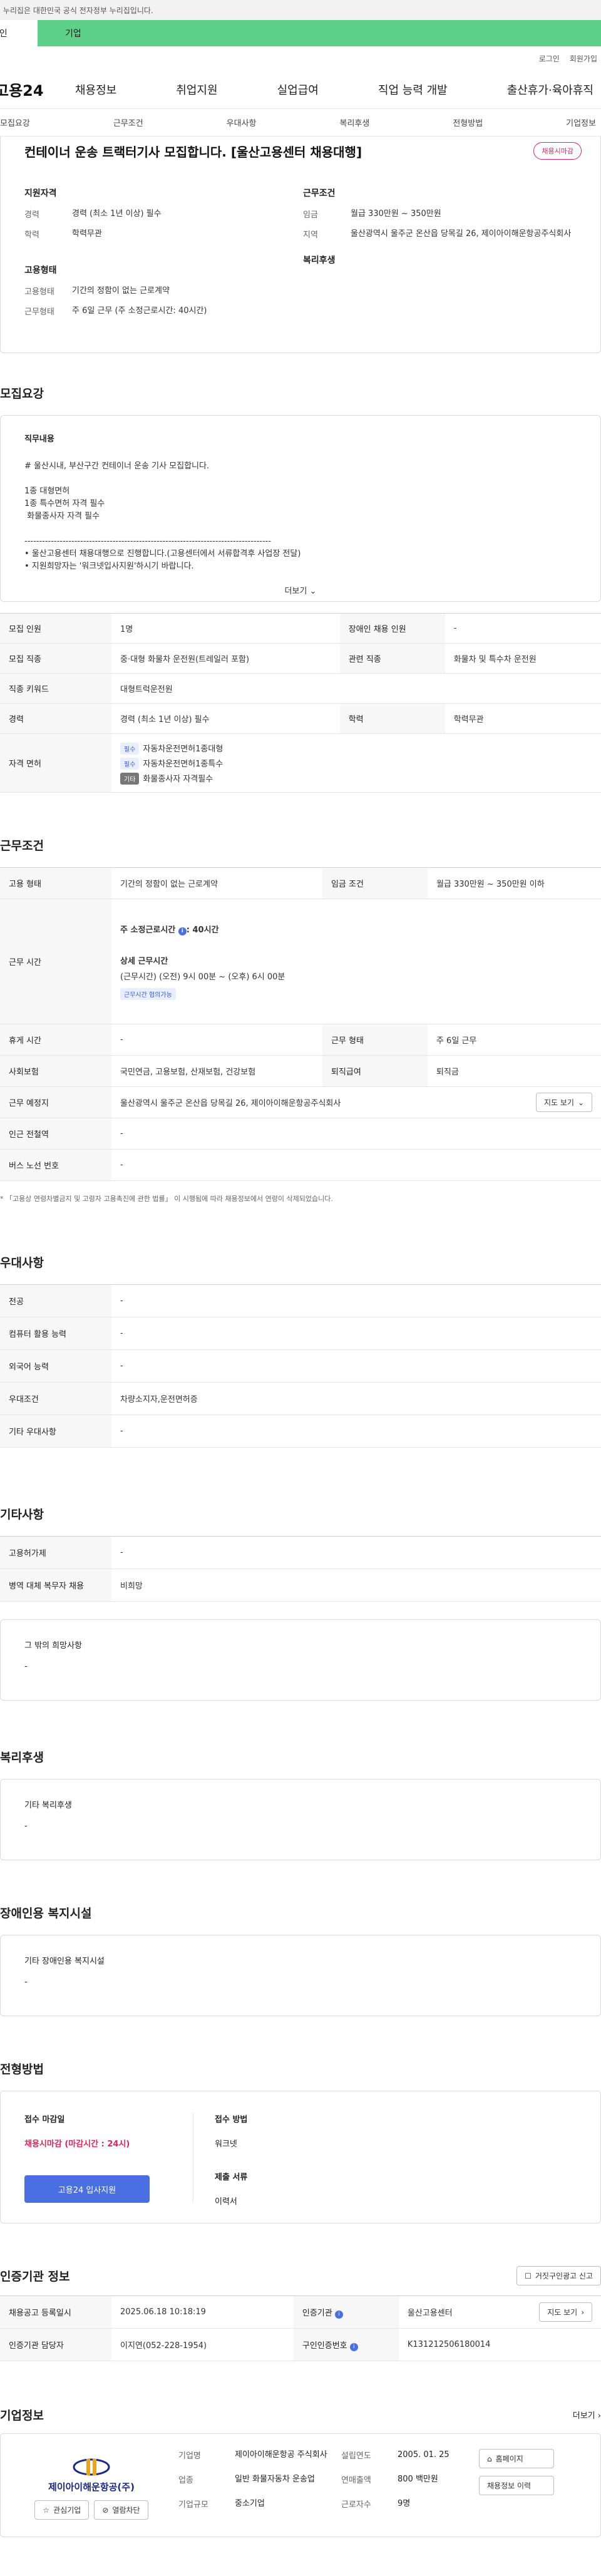 This screenshot has width=601, height=2576. I want to click on company-size-label: 기업규모, so click(193, 2505).